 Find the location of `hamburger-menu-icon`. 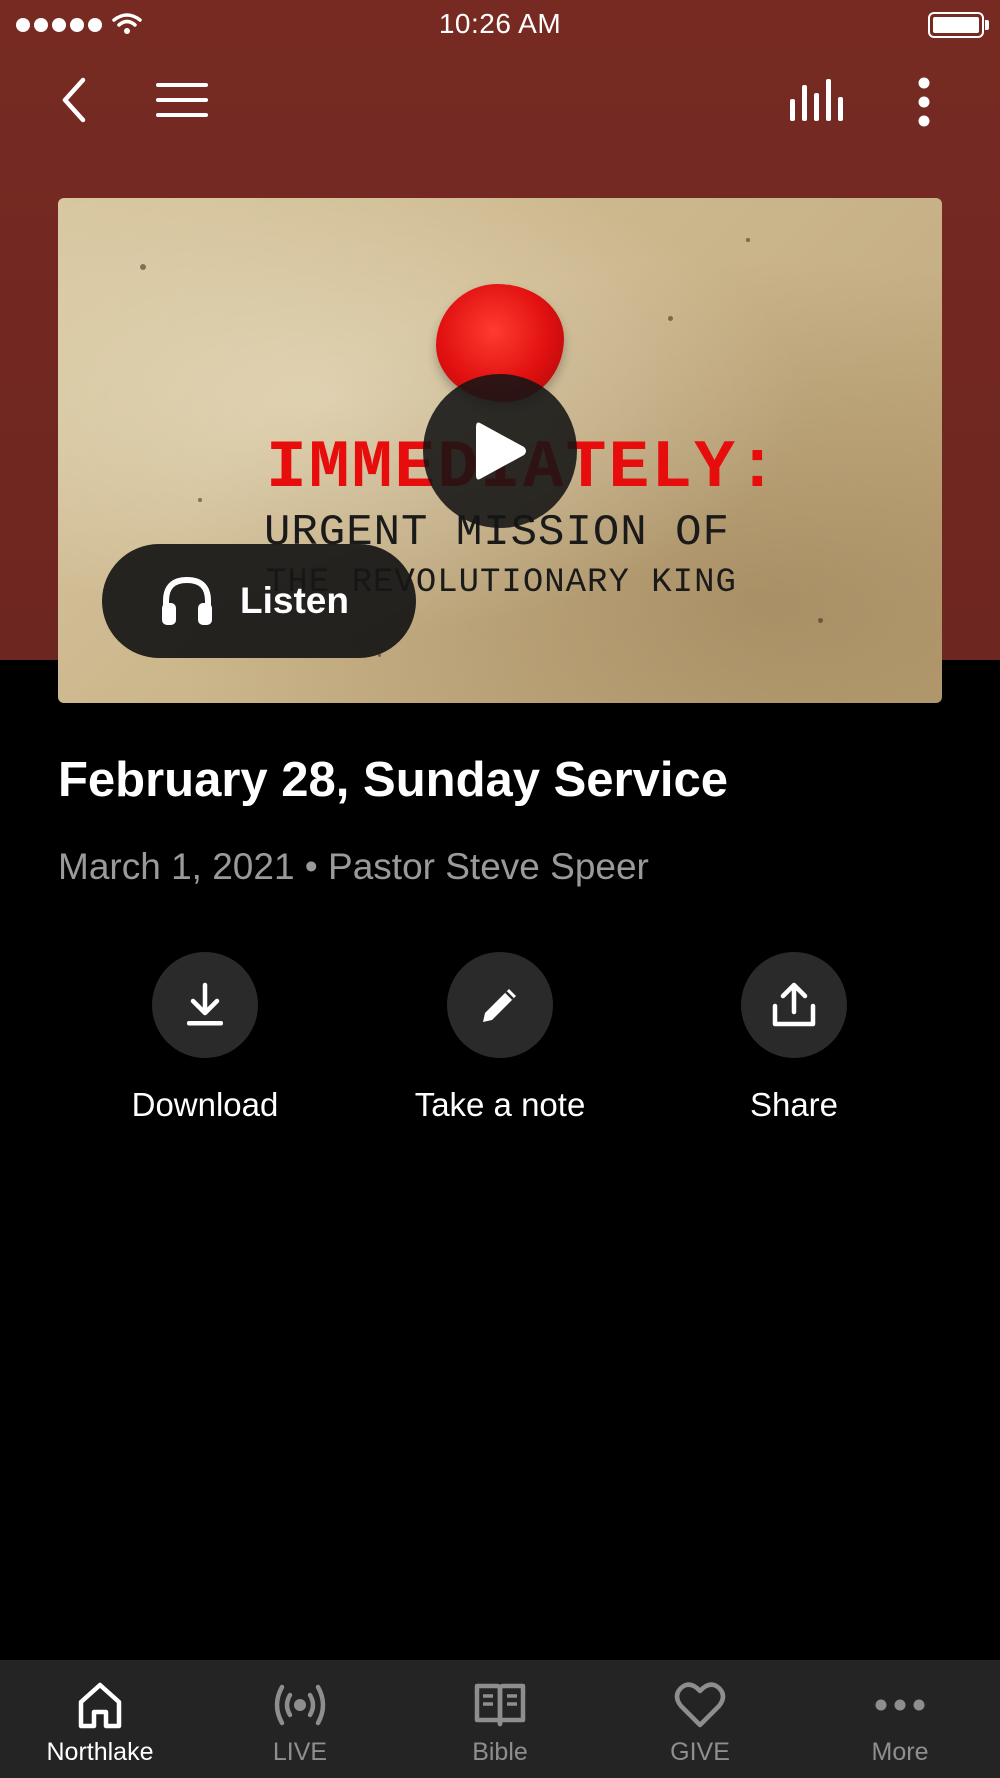

hamburger-menu-icon is located at coordinates (182, 100).